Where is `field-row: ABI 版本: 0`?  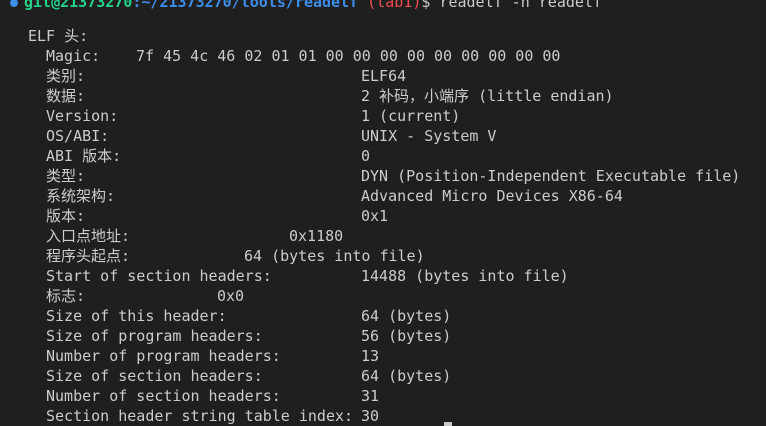
field-row: ABI 版本: 0 is located at coordinates (401, 156).